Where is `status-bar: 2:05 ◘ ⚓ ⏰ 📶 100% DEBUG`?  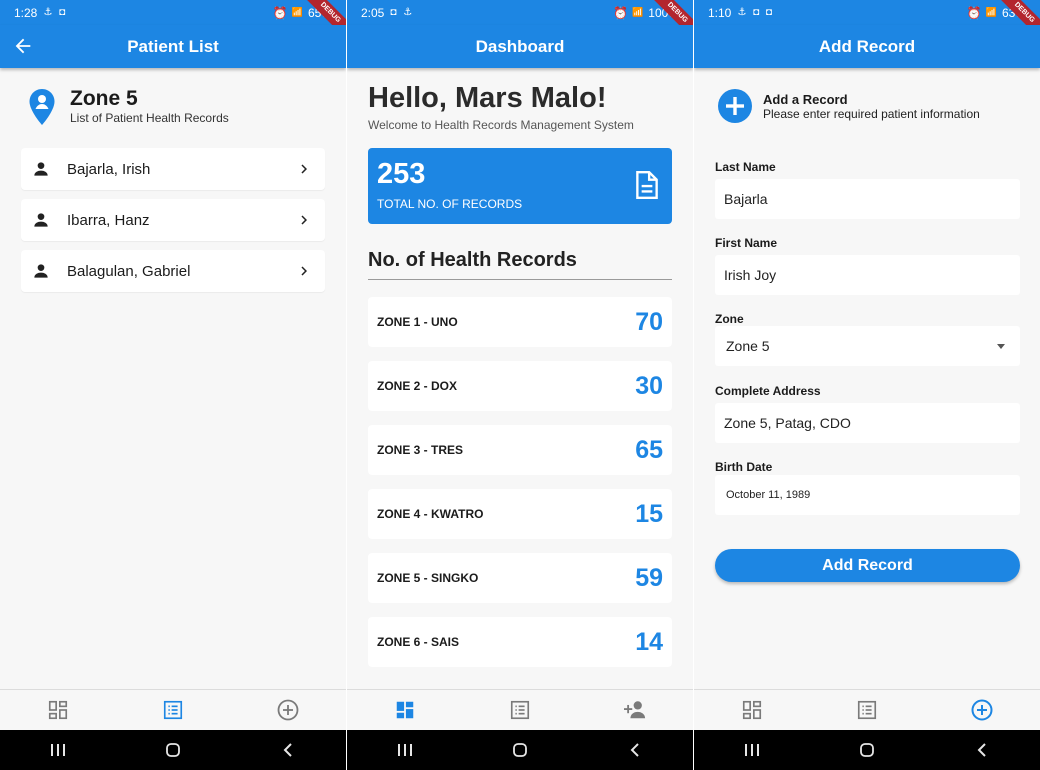 status-bar: 2:05 ◘ ⚓ ⏰ 📶 100% DEBUG is located at coordinates (520, 20).